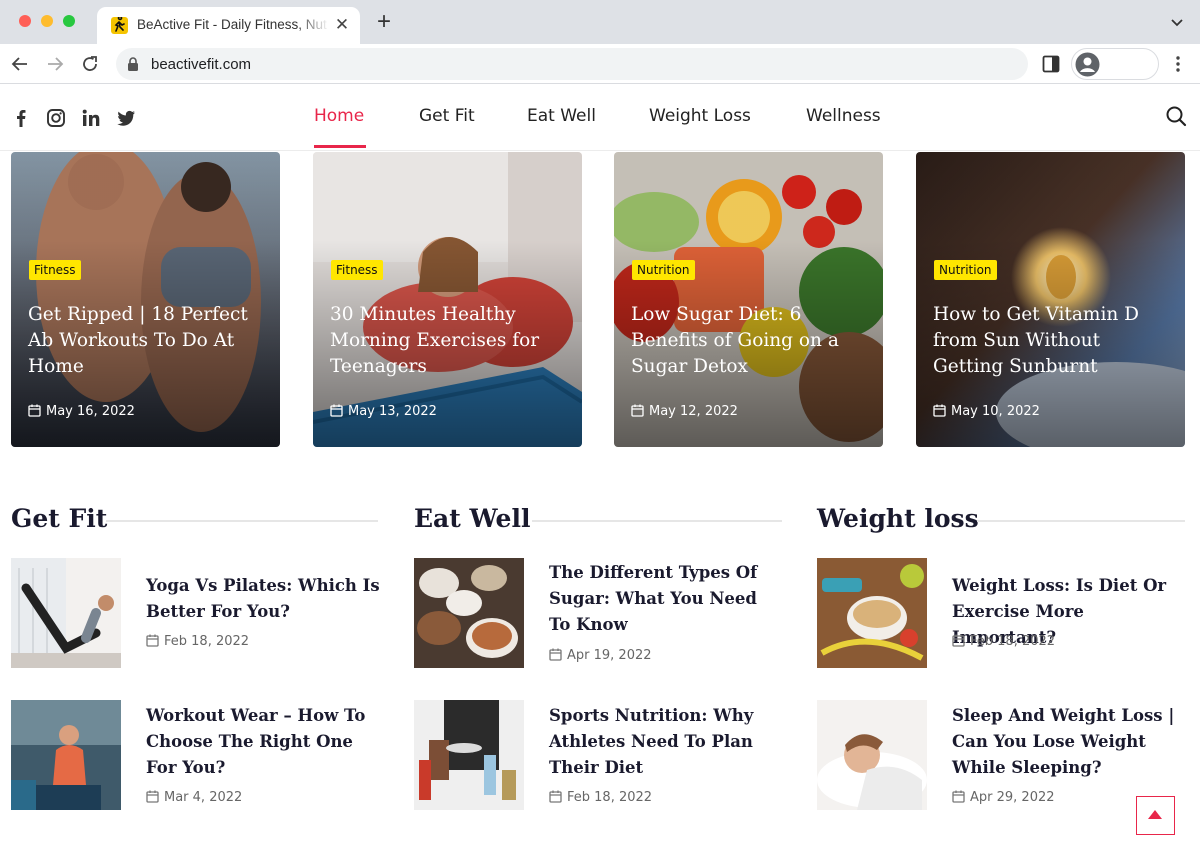 The width and height of the screenshot is (1200, 850). What do you see at coordinates (47, 21) in the screenshot?
I see `minimize-window-button` at bounding box center [47, 21].